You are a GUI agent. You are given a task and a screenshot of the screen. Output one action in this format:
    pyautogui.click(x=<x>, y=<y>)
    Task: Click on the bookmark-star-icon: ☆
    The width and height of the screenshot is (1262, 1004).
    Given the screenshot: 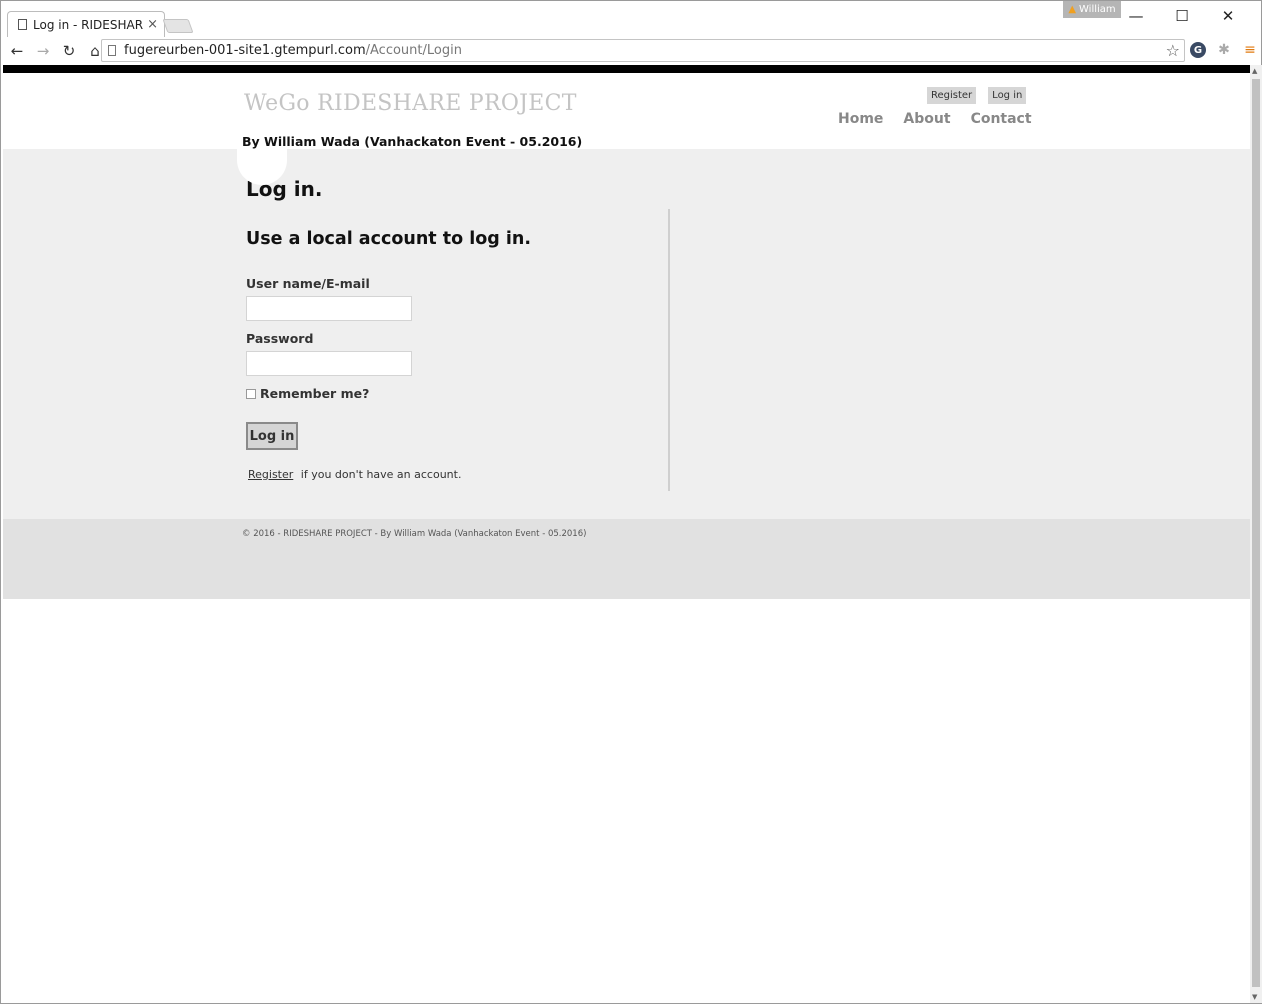 What is the action you would take?
    pyautogui.click(x=1173, y=50)
    